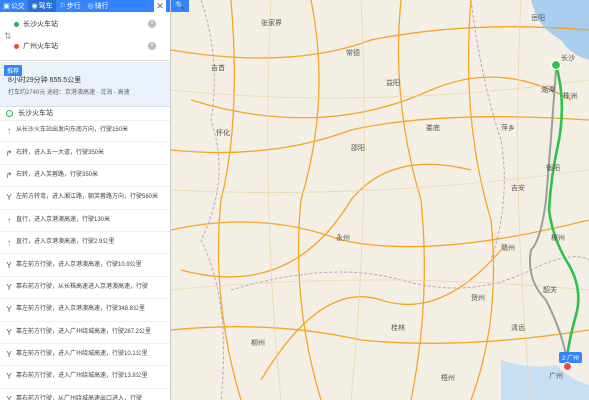 Image resolution: width=589 pixels, height=400 pixels. I want to click on city-label: 吉首, so click(218, 67).